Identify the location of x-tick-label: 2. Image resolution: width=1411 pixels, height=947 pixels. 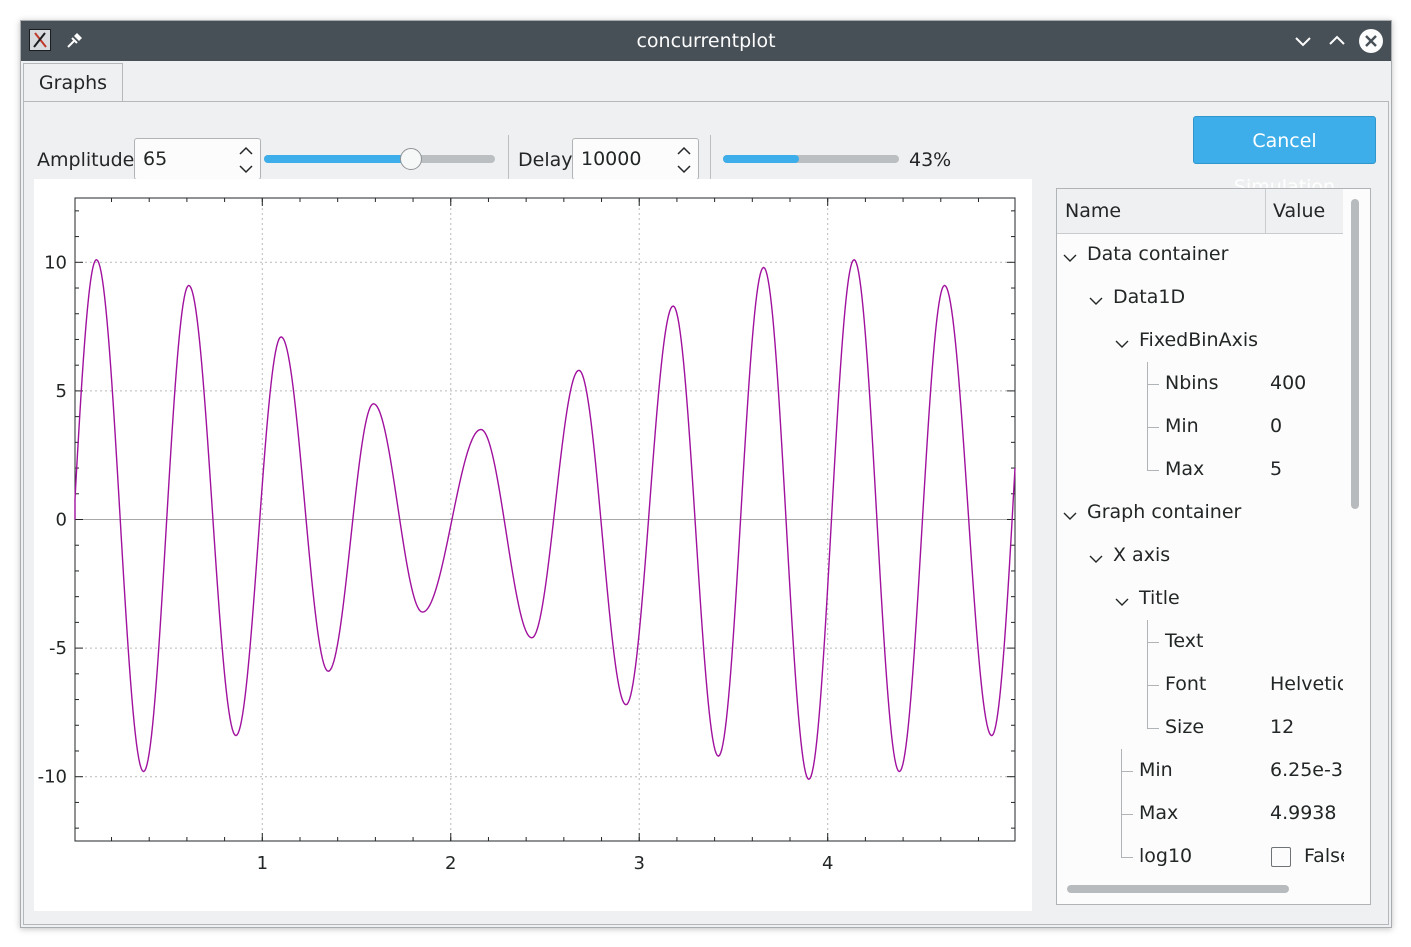
(450, 863).